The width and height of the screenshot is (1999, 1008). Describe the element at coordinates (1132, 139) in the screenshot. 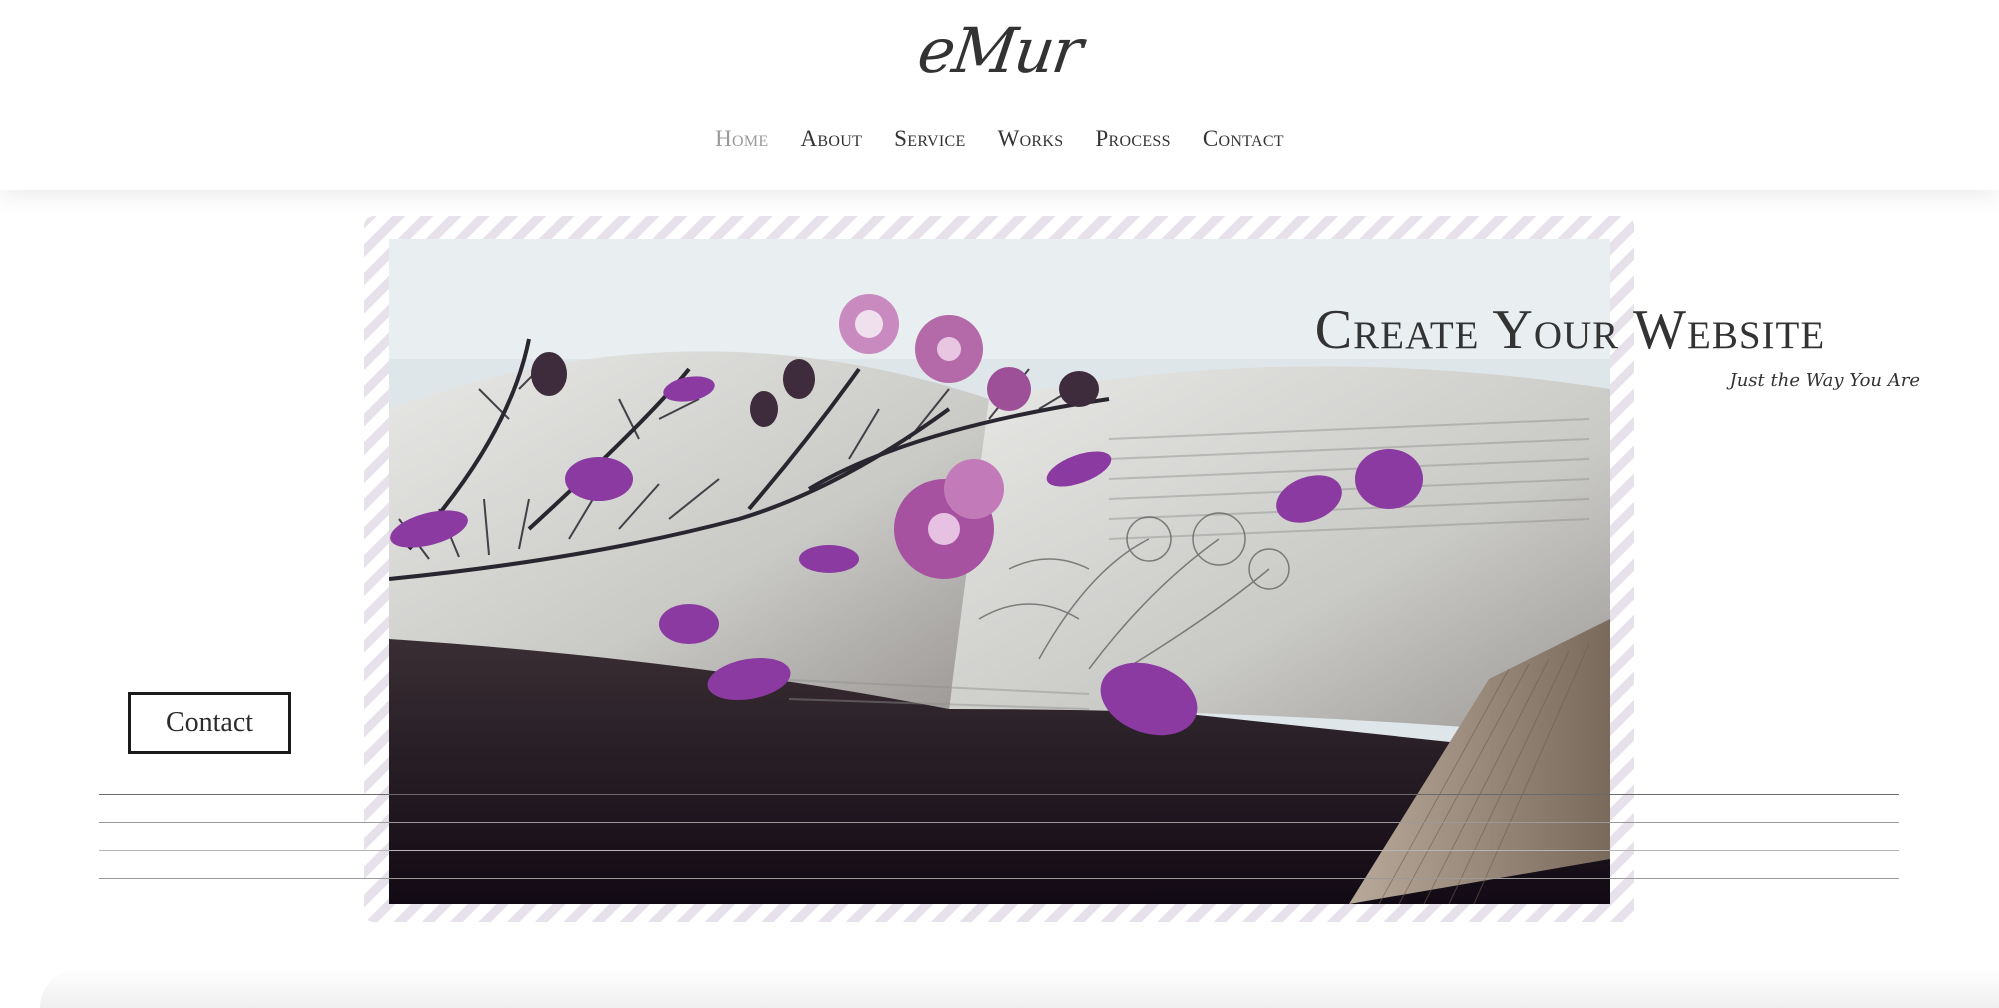

I see `nav-item-process: Process` at that location.